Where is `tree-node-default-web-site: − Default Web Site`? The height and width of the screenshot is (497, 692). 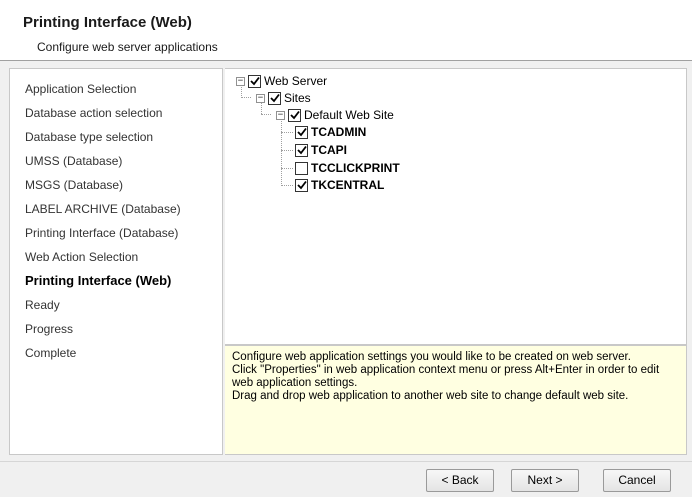
tree-node-default-web-site: − Default Web Site is located at coordinates (335, 115).